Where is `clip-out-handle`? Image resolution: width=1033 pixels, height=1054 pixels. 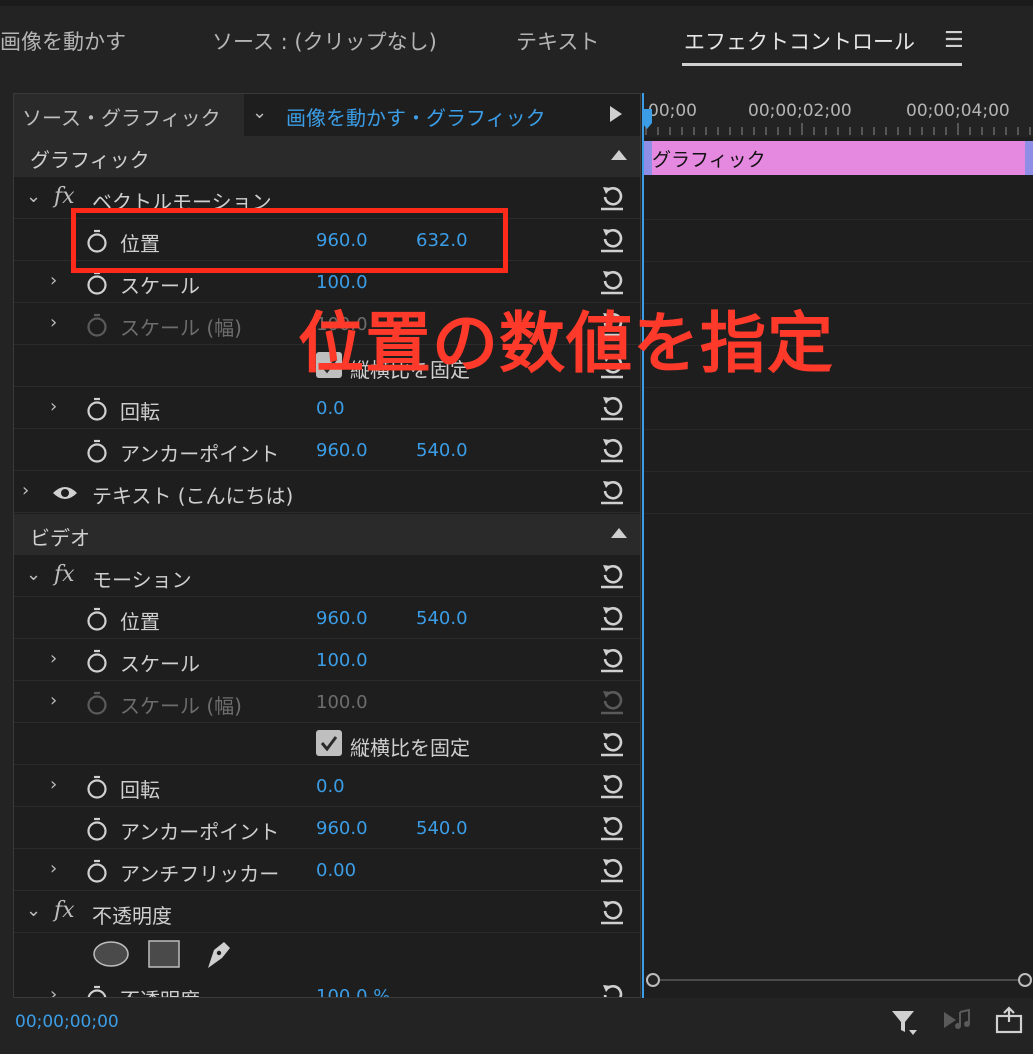 clip-out-handle is located at coordinates (1029, 158).